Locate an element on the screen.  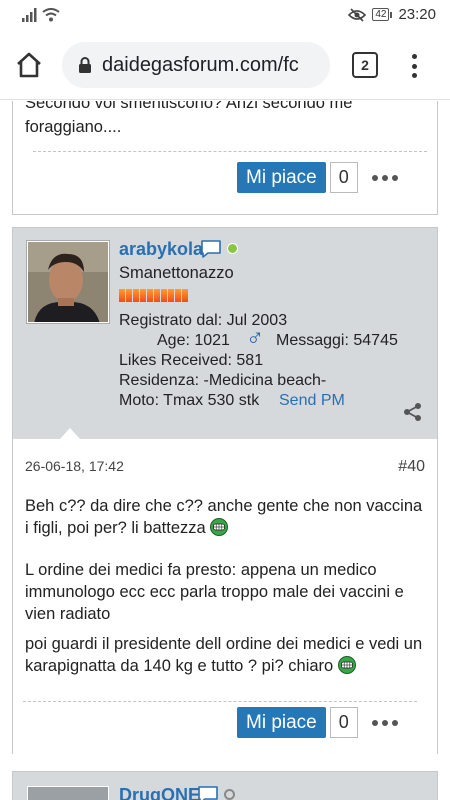
post-date: 26-06-18, 17:42 is located at coordinates (74, 466).